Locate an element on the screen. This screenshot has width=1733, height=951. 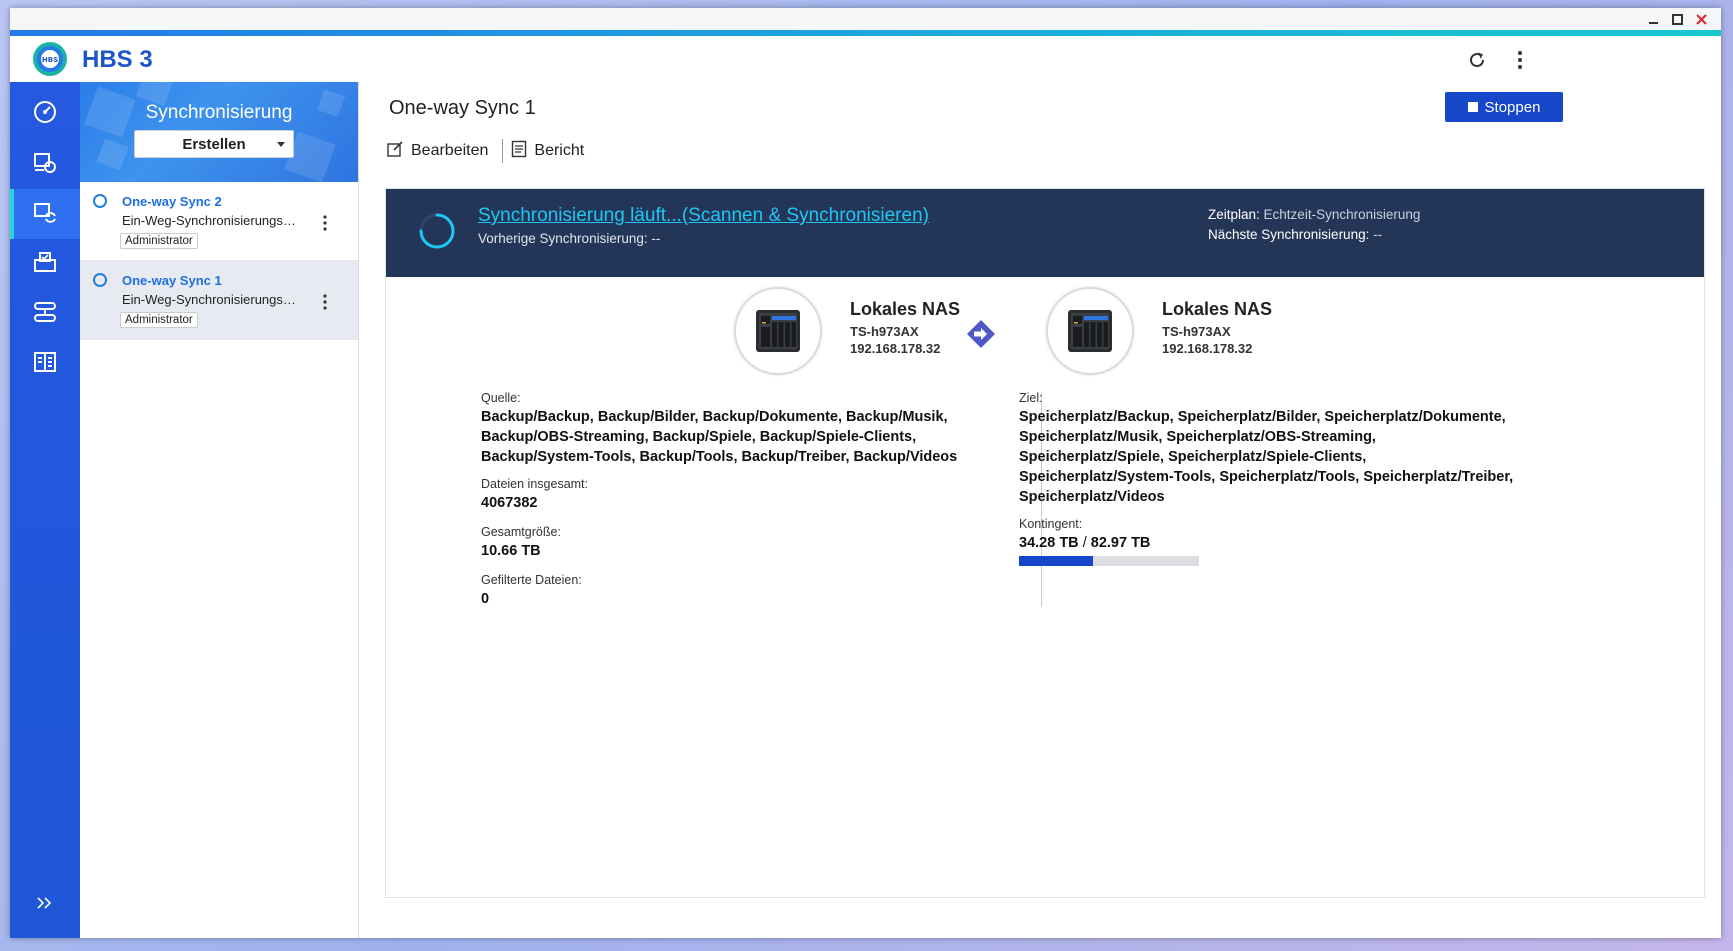
source-label: Quelle: is located at coordinates (501, 398).